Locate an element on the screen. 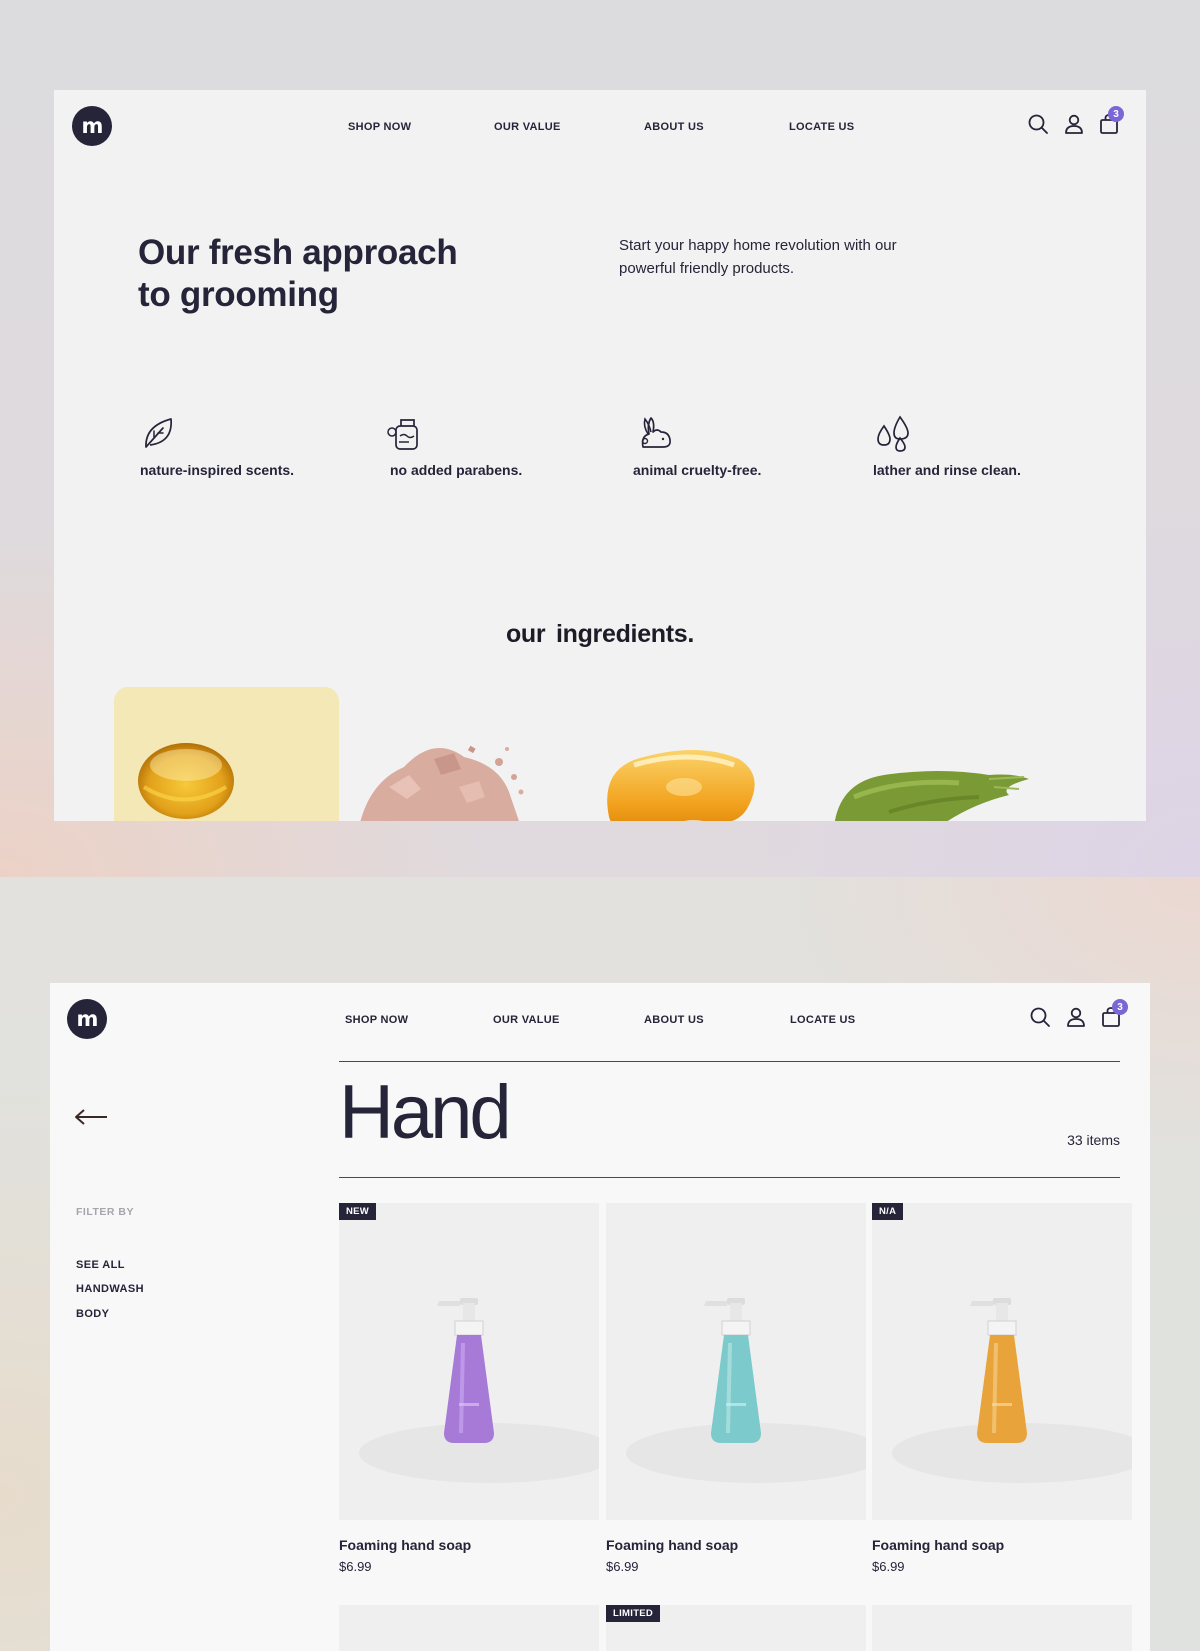 The width and height of the screenshot is (1200, 1651). product-image: N/A is located at coordinates (1002, 1361).